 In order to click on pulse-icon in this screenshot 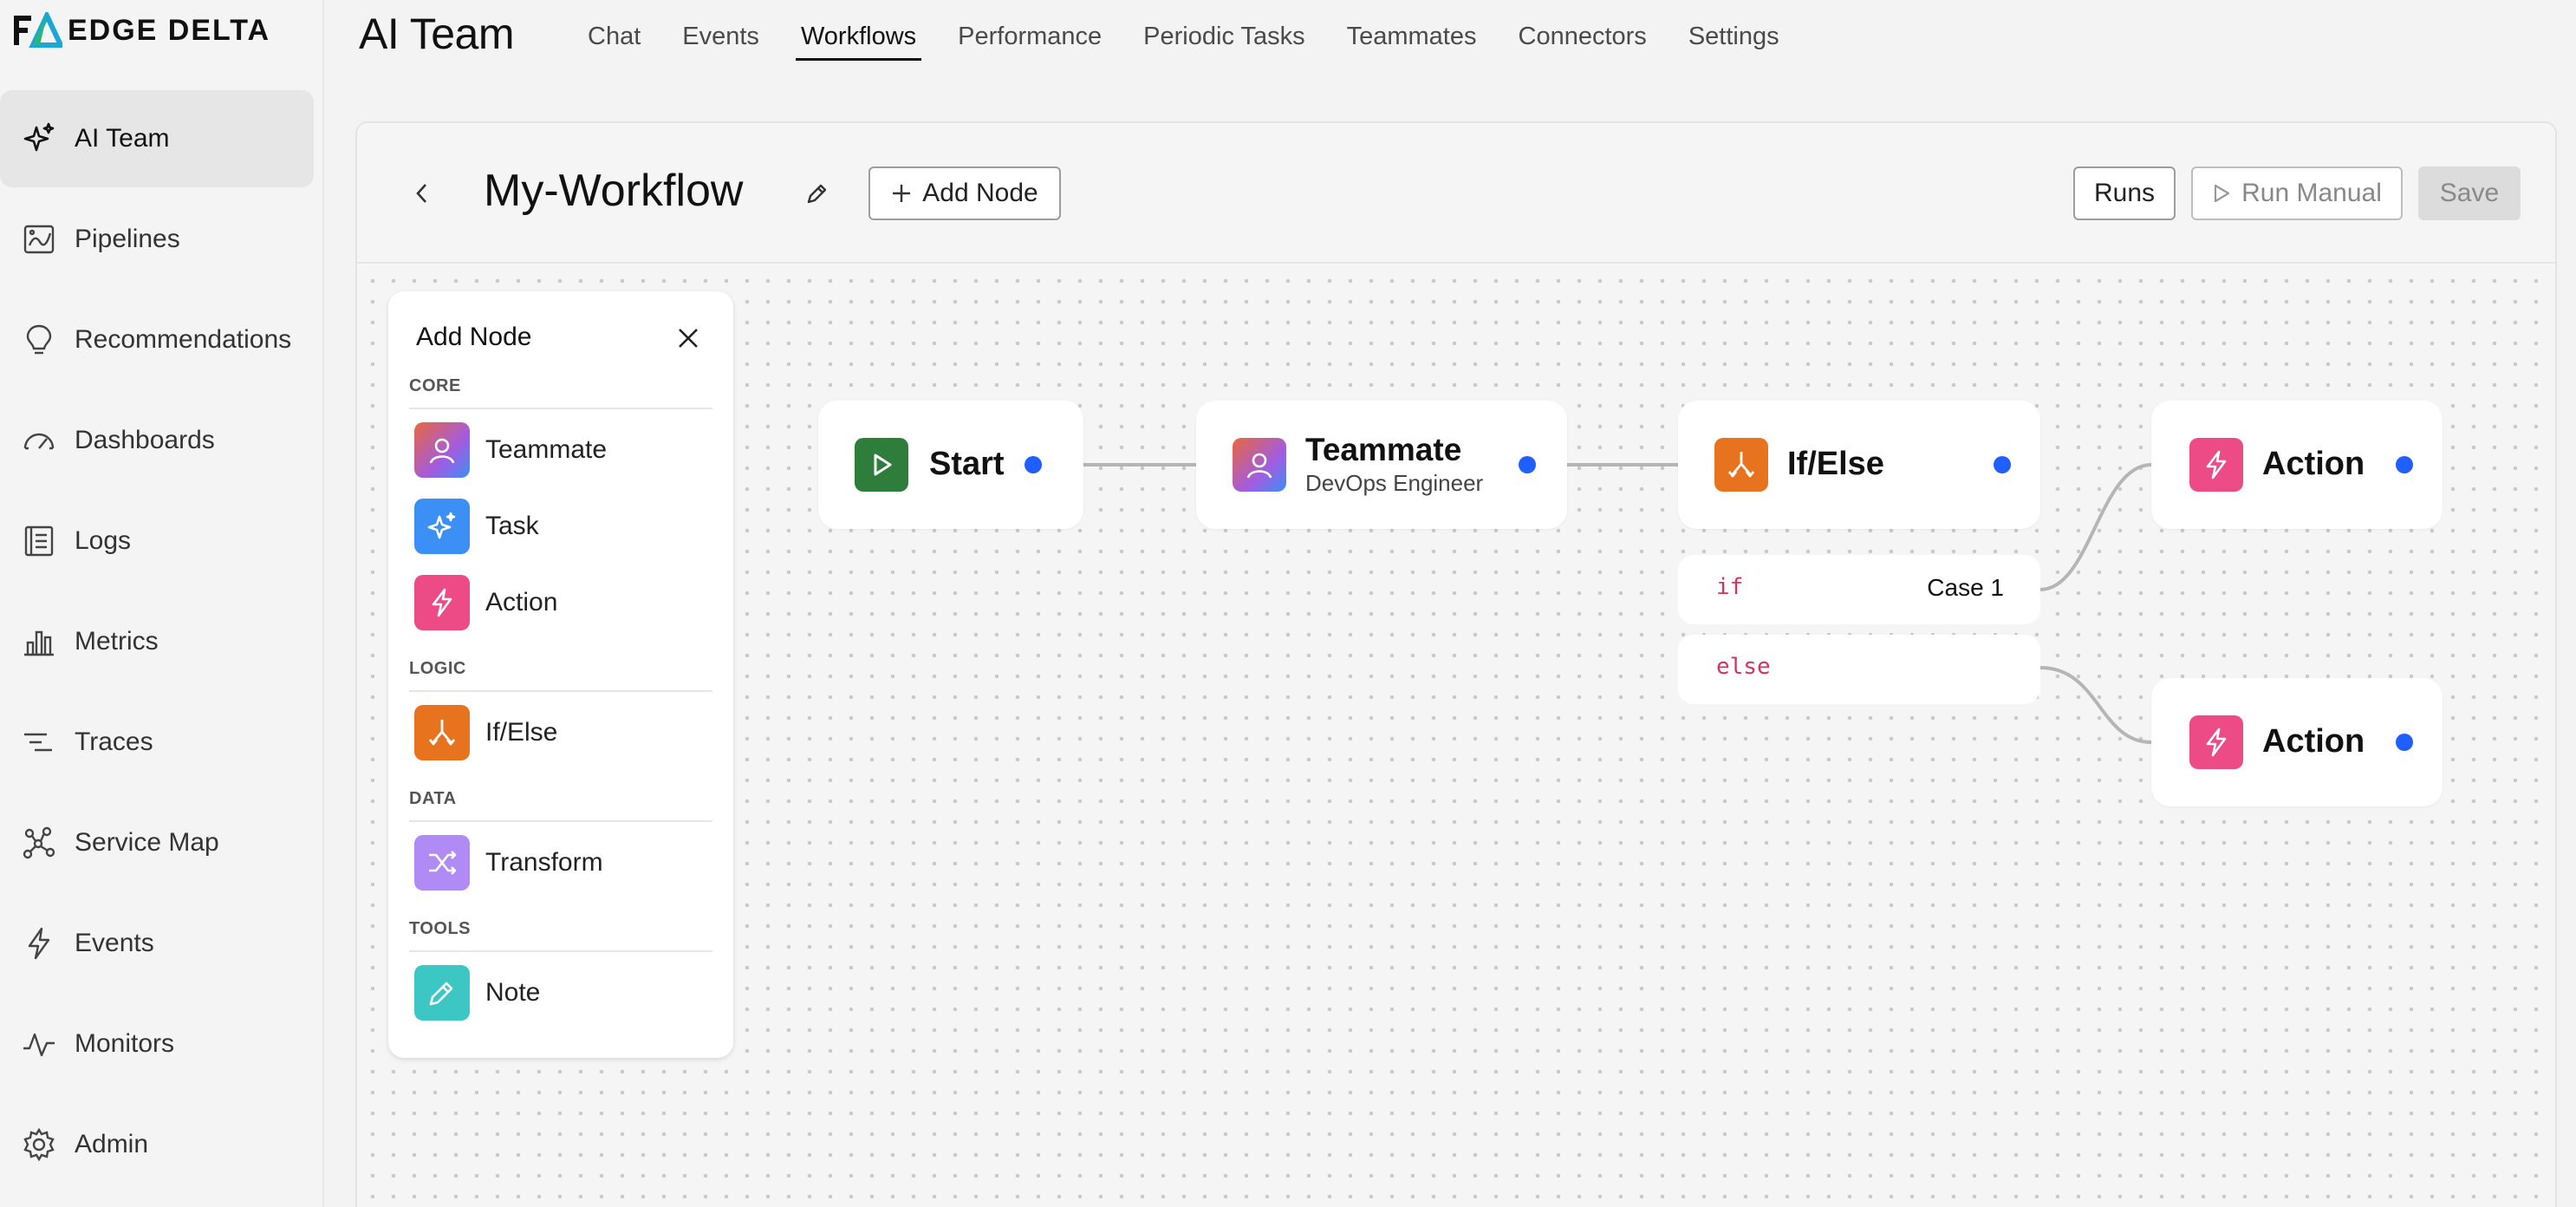, I will do `click(39, 1044)`.